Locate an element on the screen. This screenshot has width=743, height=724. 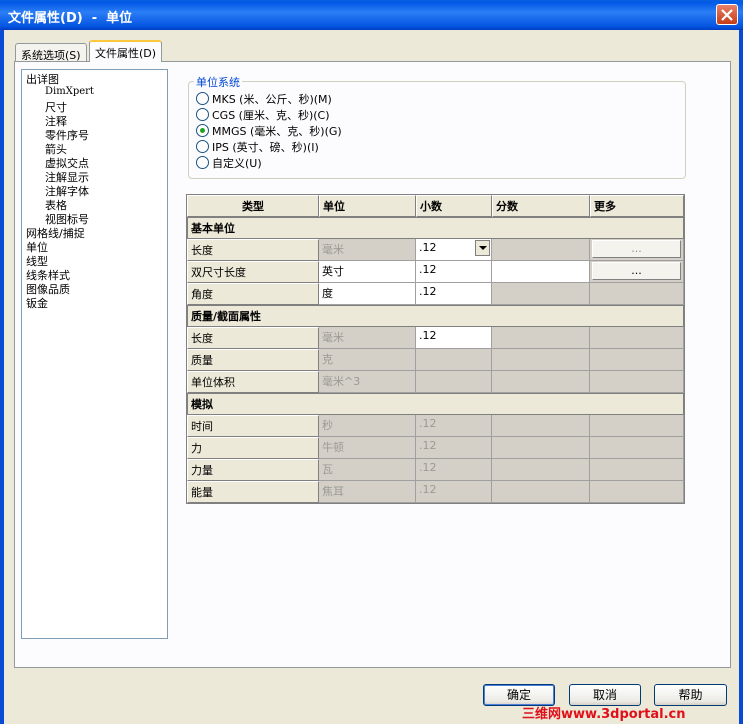
decimal-cell-unit-volume is located at coordinates (454, 382).